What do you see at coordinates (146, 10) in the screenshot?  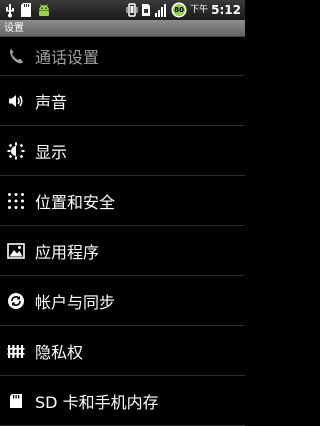 I see `sim-icon` at bounding box center [146, 10].